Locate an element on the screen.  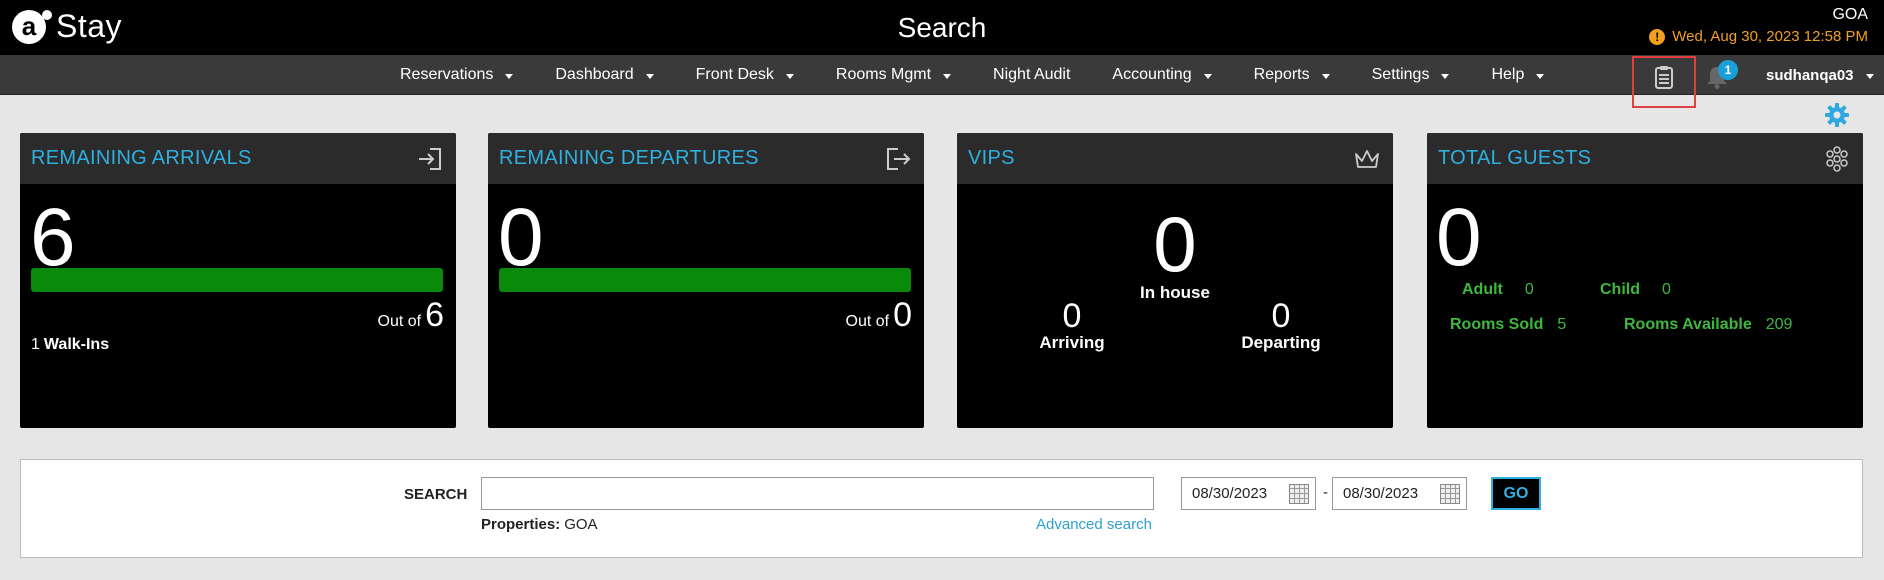
nav-label: Night Audit is located at coordinates (1032, 74).